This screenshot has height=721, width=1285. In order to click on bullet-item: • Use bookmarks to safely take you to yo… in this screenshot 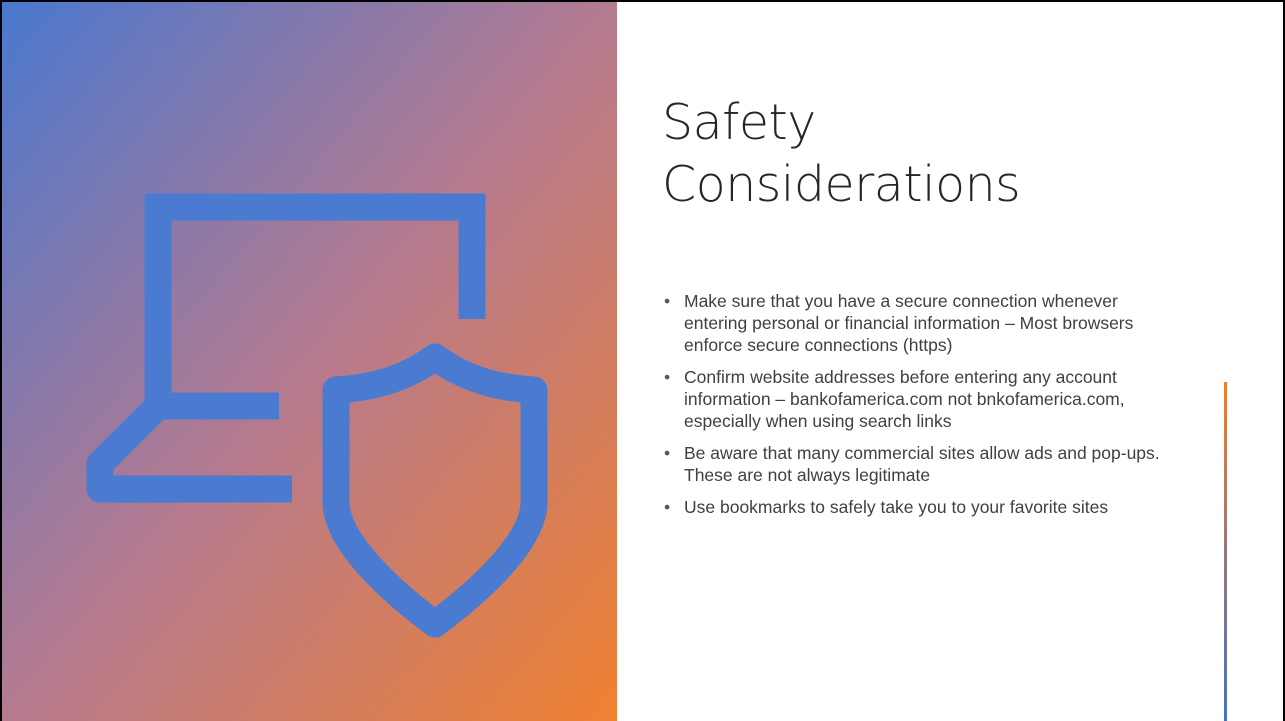, I will do `click(922, 507)`.